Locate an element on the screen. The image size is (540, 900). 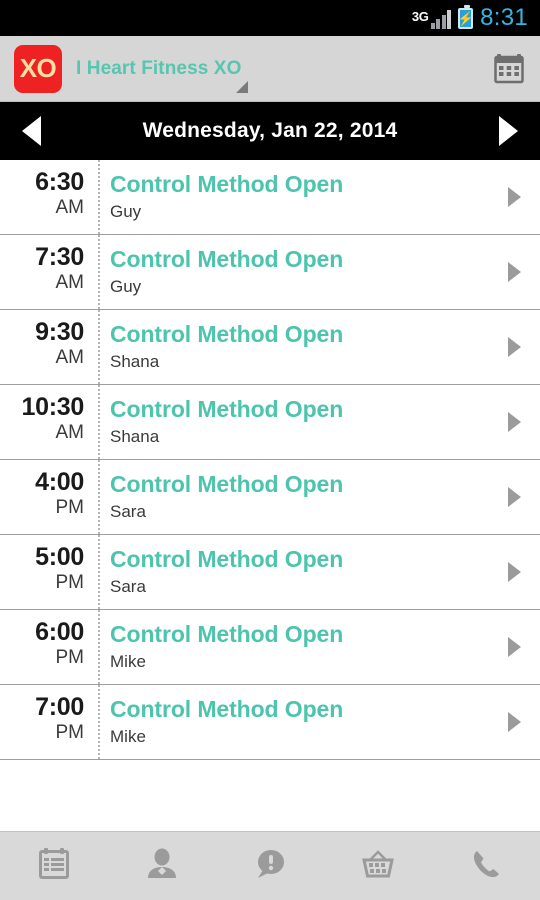
tab-schedule is located at coordinates (54, 866).